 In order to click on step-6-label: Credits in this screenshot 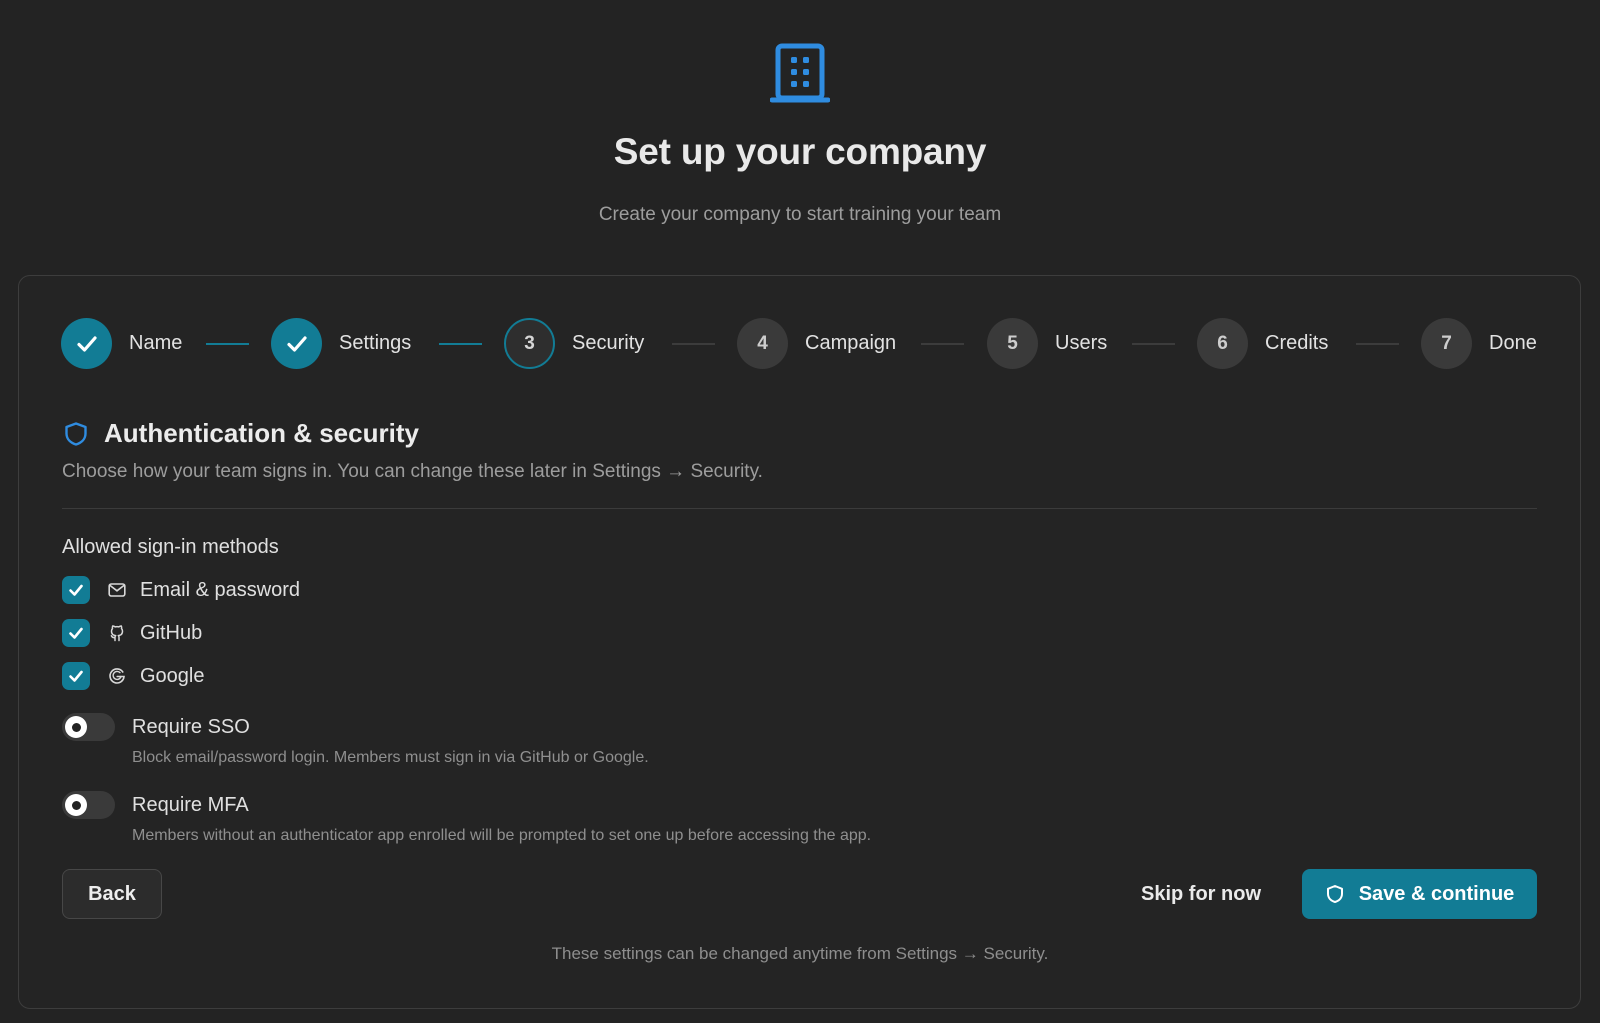, I will do `click(1296, 343)`.